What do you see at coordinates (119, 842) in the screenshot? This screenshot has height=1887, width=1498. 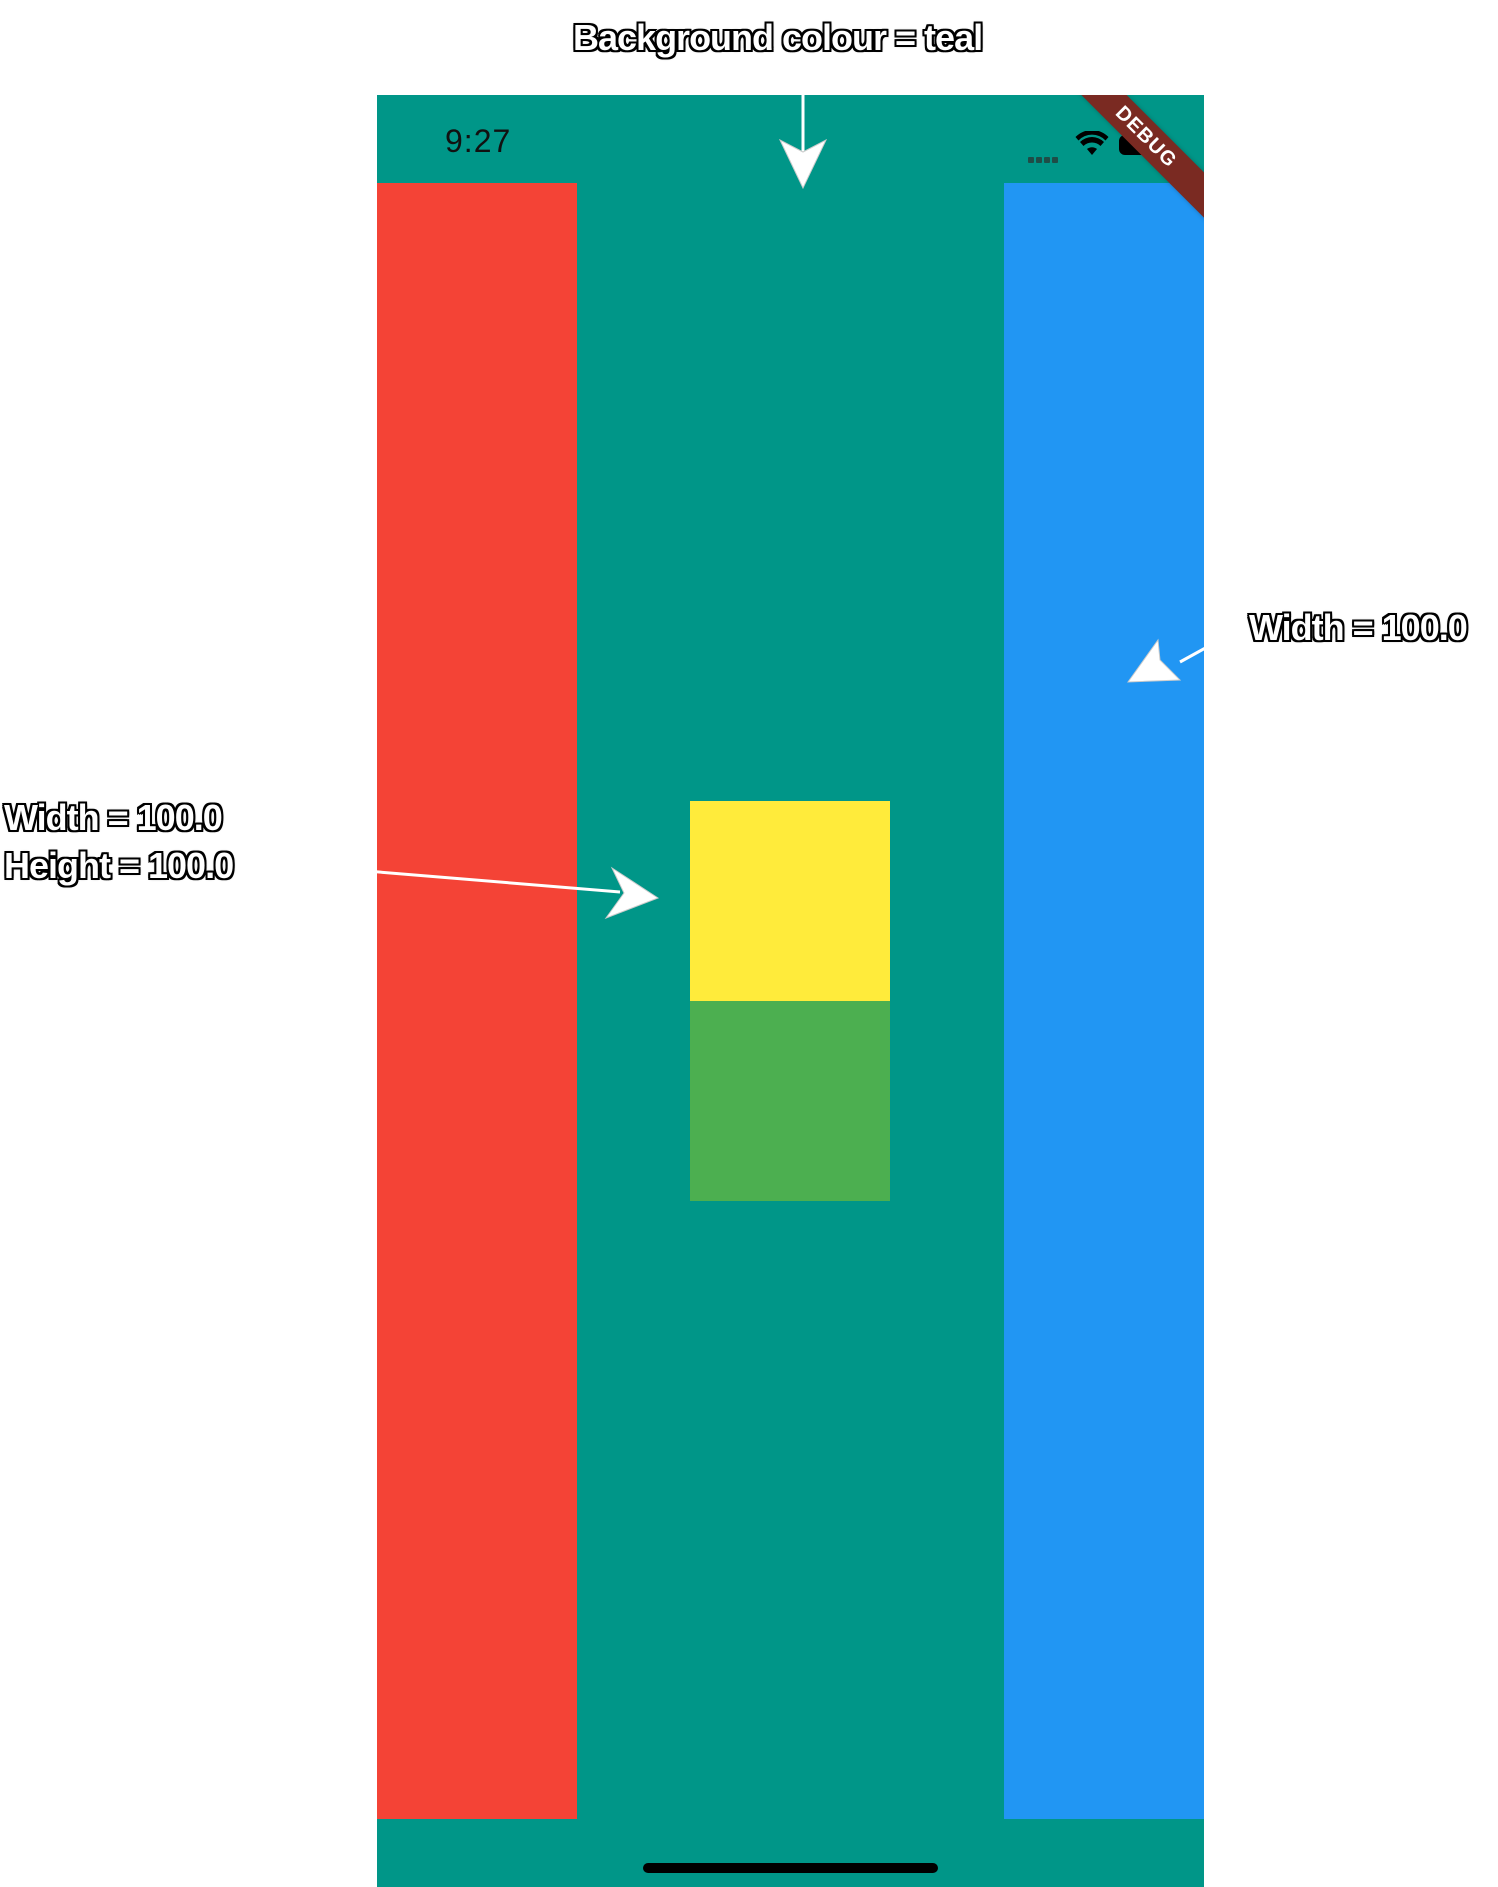 I see `annotation-yellow-size: Width = 100.0 Height = 100.0` at bounding box center [119, 842].